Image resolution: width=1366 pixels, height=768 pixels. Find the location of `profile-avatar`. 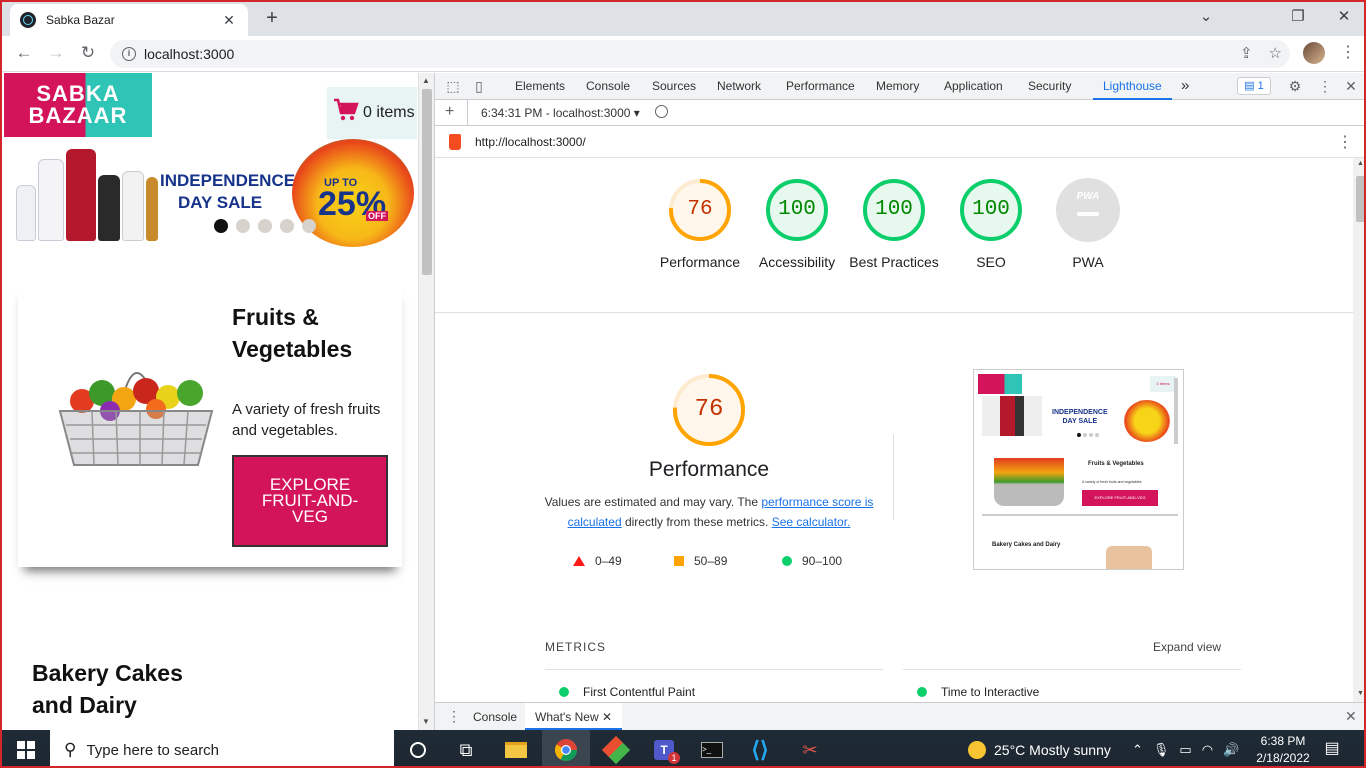

profile-avatar is located at coordinates (1314, 53).